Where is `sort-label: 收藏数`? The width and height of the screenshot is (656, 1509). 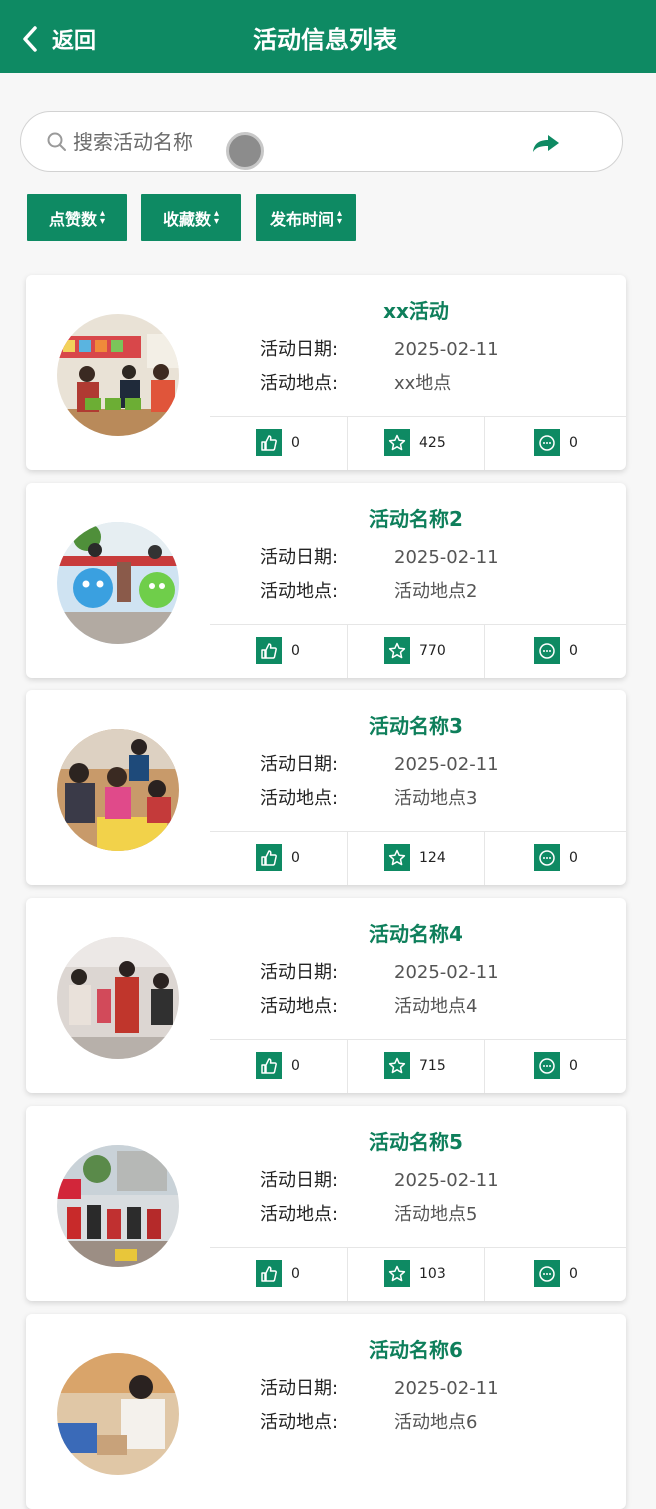
sort-label: 收藏数 is located at coordinates (186, 219).